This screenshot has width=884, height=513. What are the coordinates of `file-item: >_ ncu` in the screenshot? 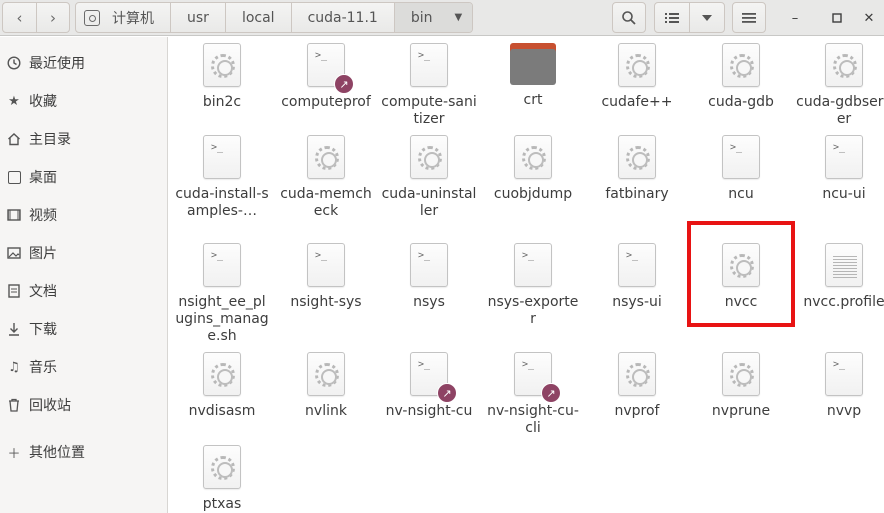 It's located at (741, 169).